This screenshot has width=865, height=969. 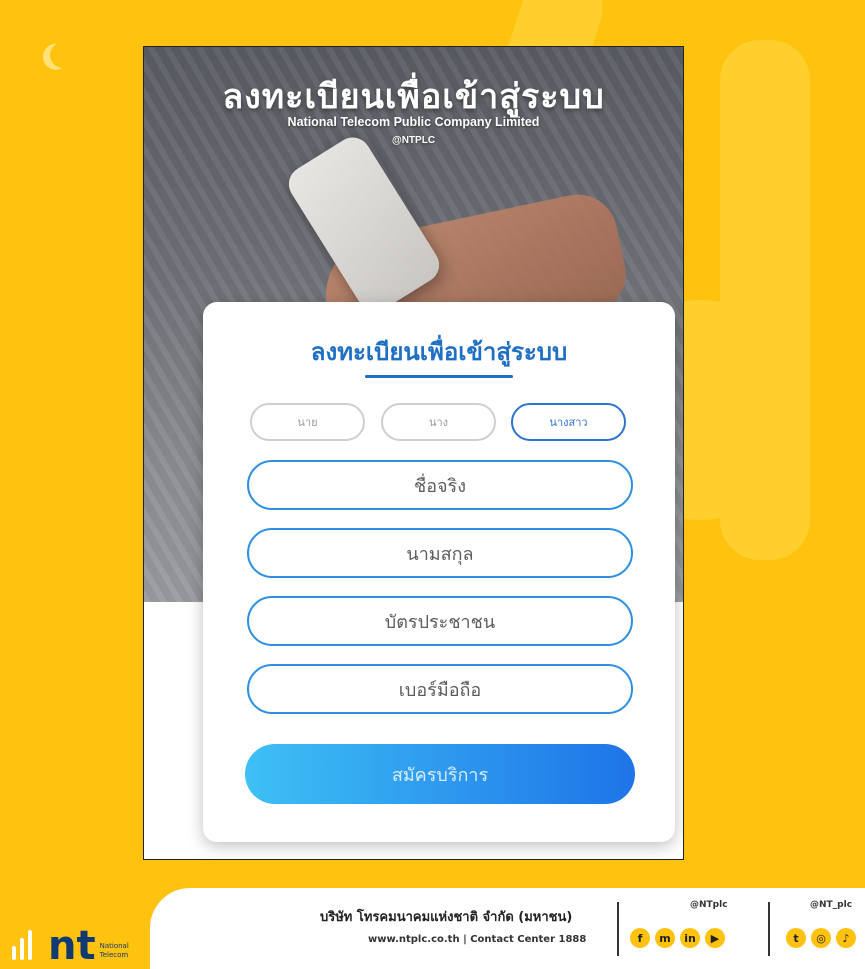 What do you see at coordinates (439, 352) in the screenshot?
I see `form-title: ลงทะเบียนเพื่อเข้าสู่ระบบ` at bounding box center [439, 352].